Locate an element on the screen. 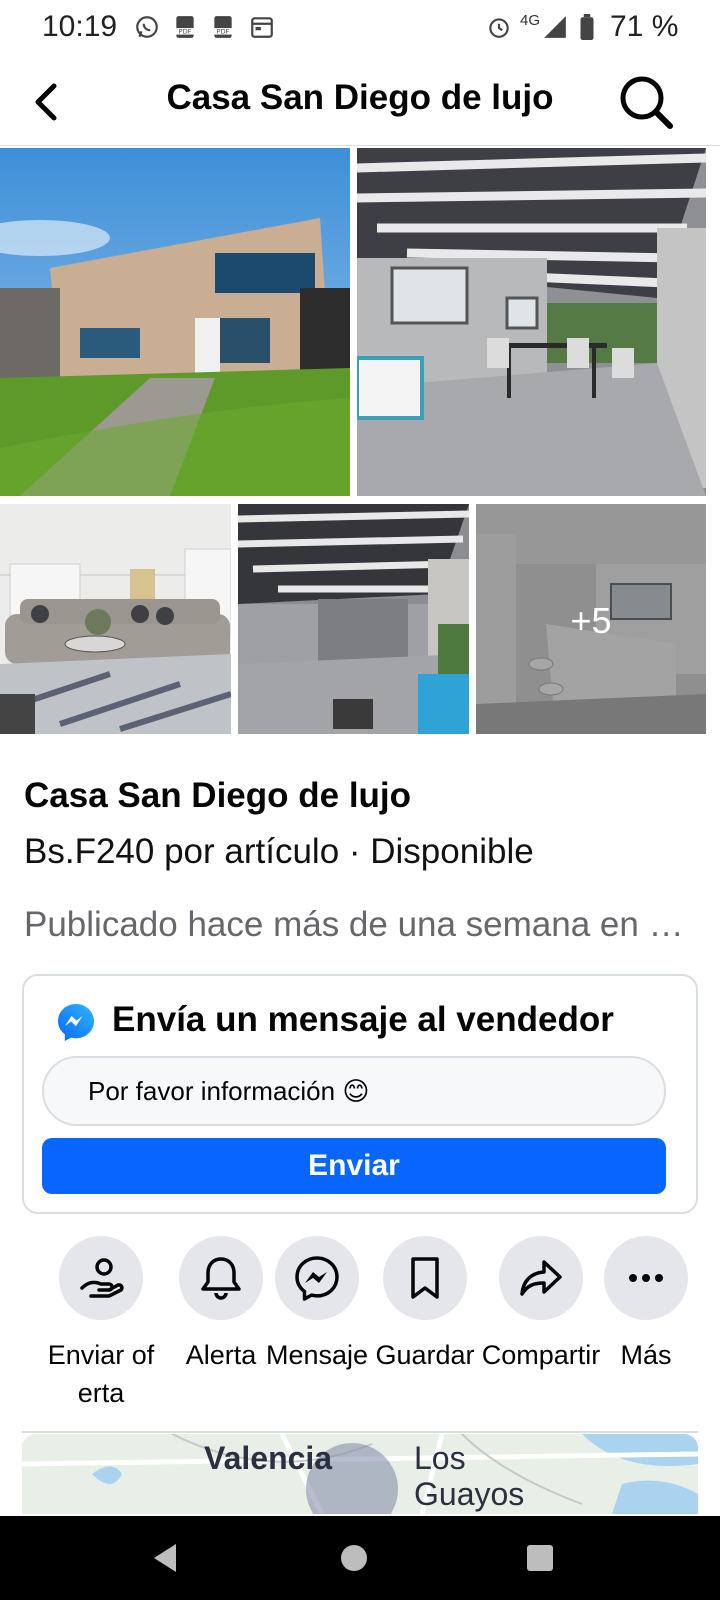  listing-title: Casa San Diego de lujo is located at coordinates (218, 795).